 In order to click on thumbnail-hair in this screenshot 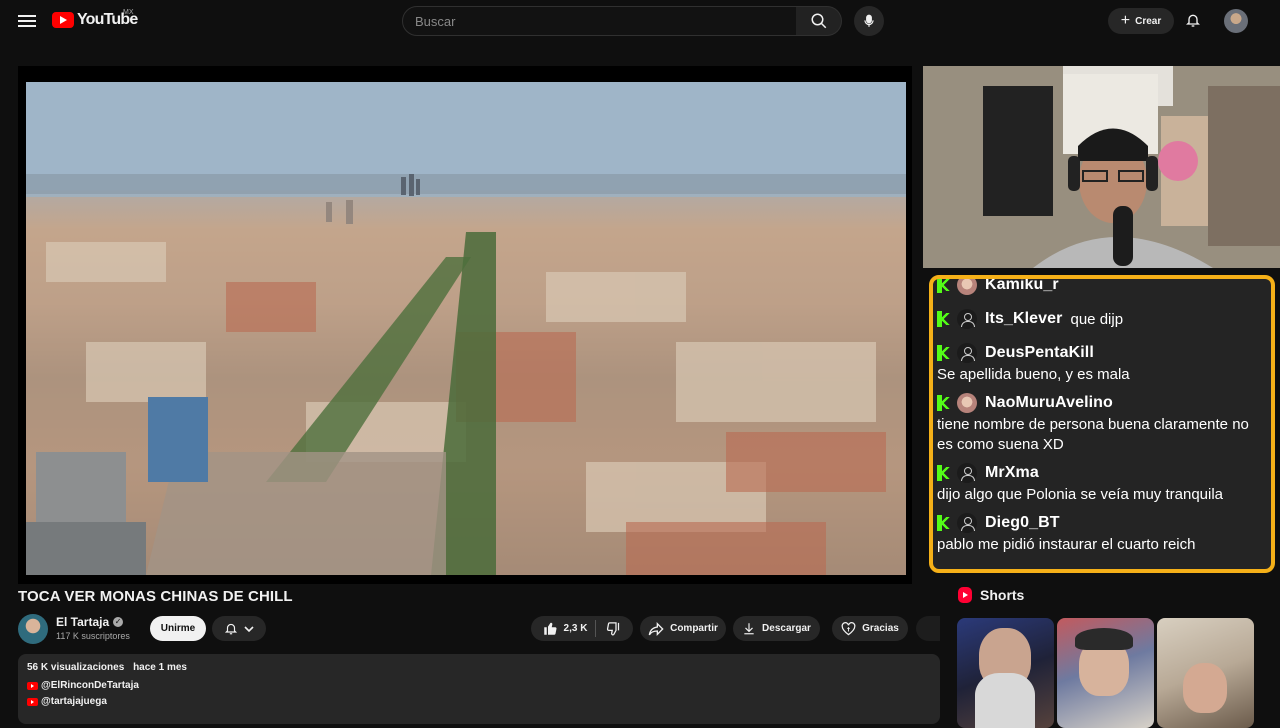, I will do `click(1104, 639)`.